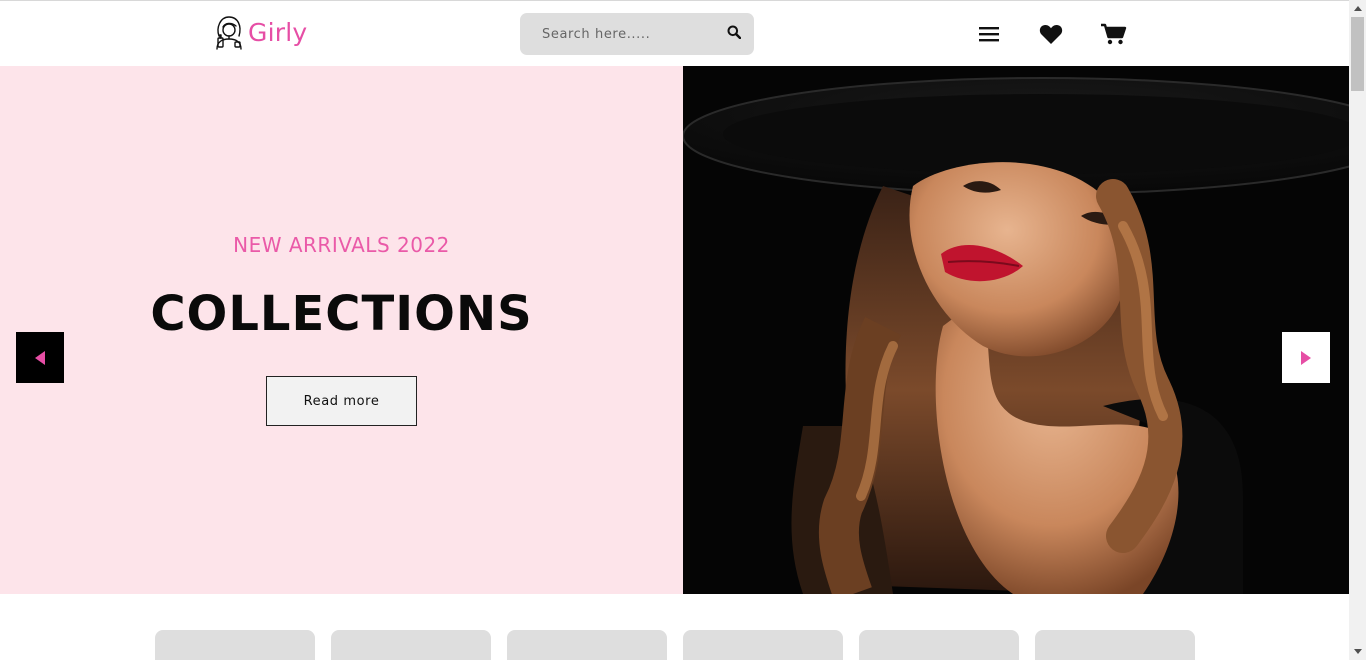 The width and height of the screenshot is (1366, 660). I want to click on menu-button, so click(989, 34).